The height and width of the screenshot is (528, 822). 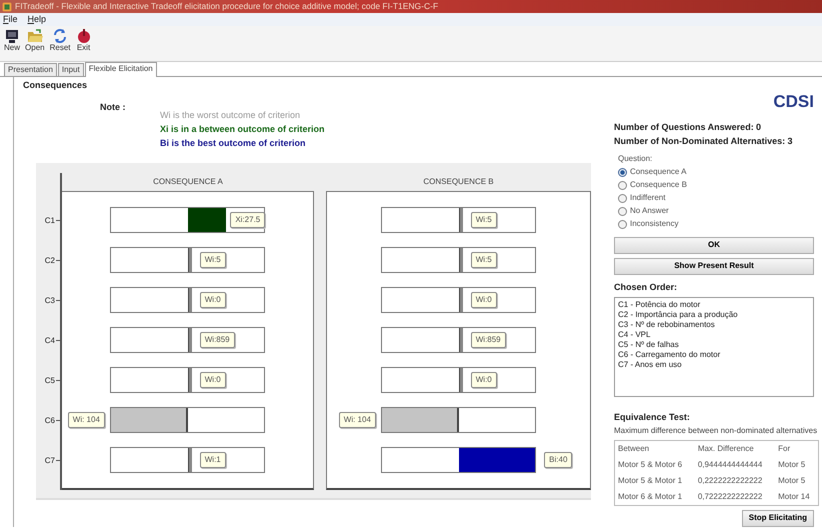 I want to click on toolbar-button: Reset, so click(x=60, y=43).